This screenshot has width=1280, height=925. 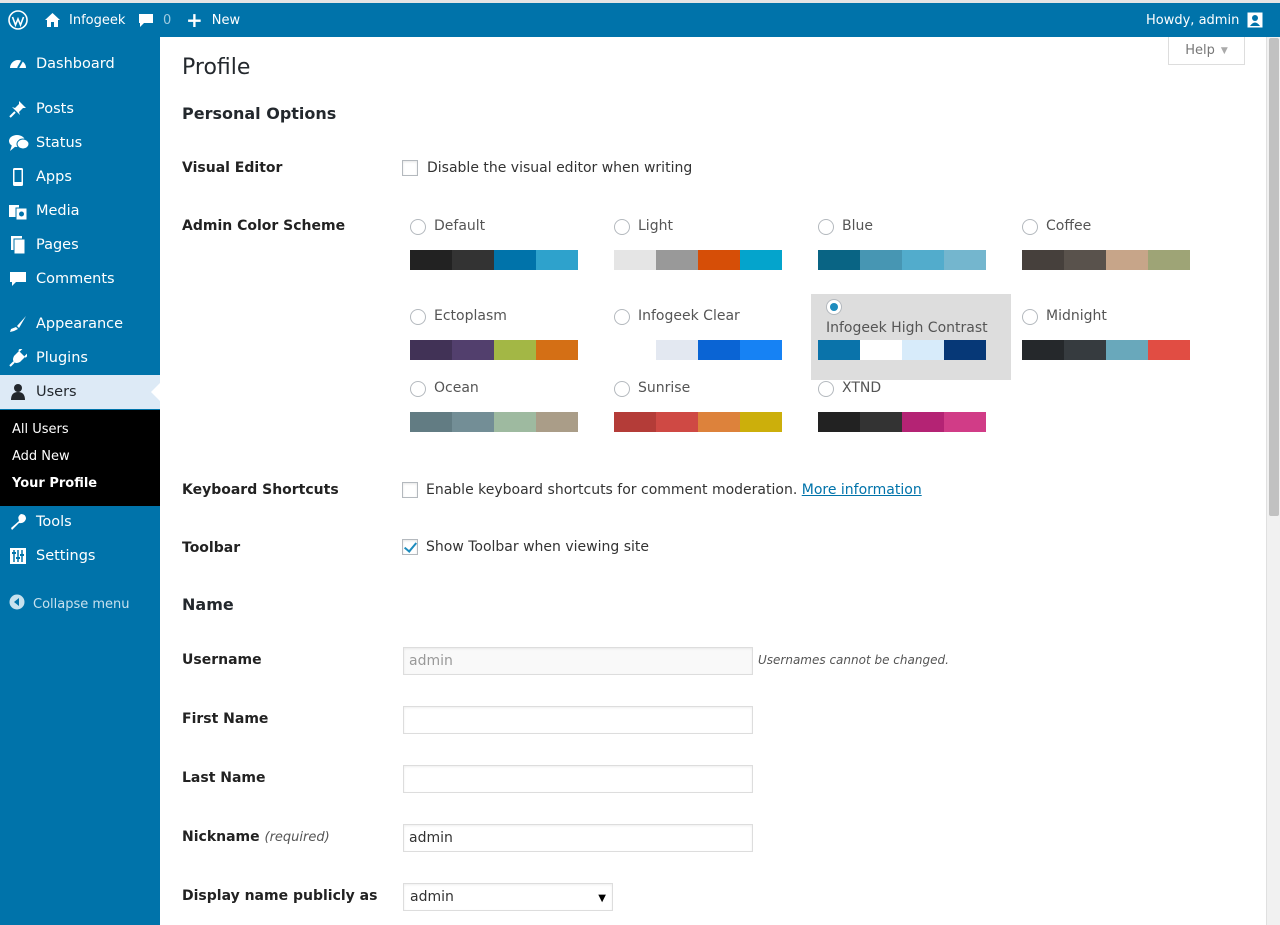 I want to click on menu-settings: Settings, so click(x=80, y=556).